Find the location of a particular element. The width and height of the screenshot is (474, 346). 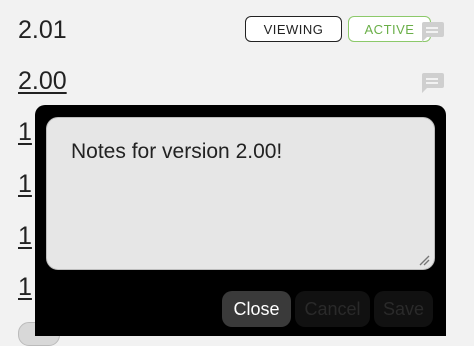

version-label: 2.01 is located at coordinates (42, 30).